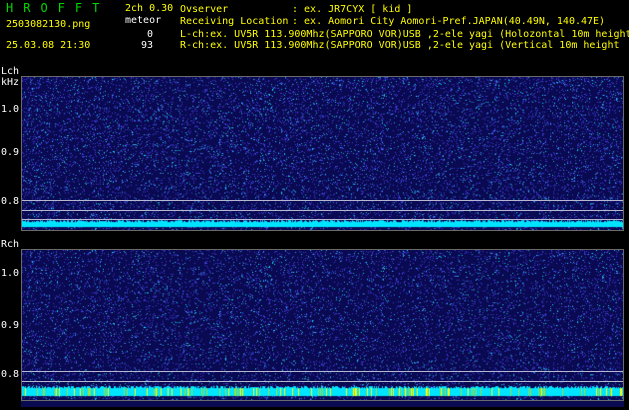 This screenshot has width=629, height=410. What do you see at coordinates (10, 82) in the screenshot?
I see `freq-unit-label: kHz` at bounding box center [10, 82].